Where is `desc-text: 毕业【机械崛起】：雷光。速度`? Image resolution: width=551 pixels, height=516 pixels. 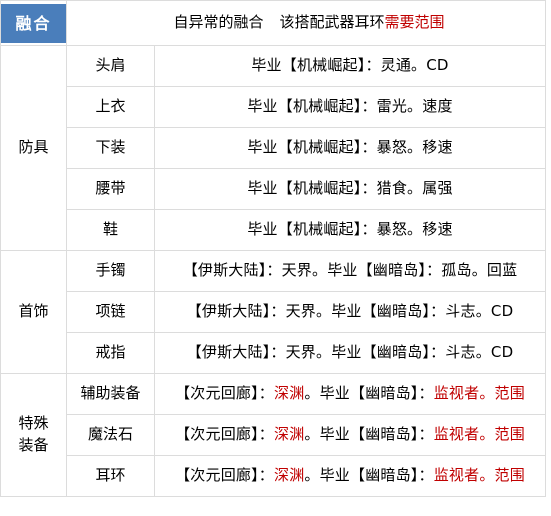
desc-text: 毕业【机械崛起】：雷光。速度 is located at coordinates (350, 106).